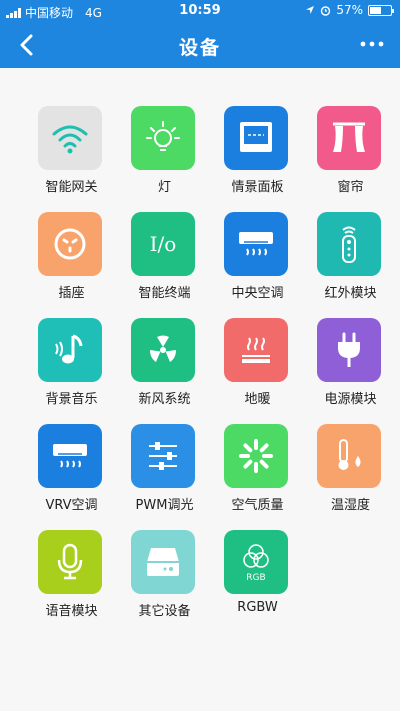 This screenshot has height=711, width=400. I want to click on device-tile-15: 空气质量, so click(257, 470).